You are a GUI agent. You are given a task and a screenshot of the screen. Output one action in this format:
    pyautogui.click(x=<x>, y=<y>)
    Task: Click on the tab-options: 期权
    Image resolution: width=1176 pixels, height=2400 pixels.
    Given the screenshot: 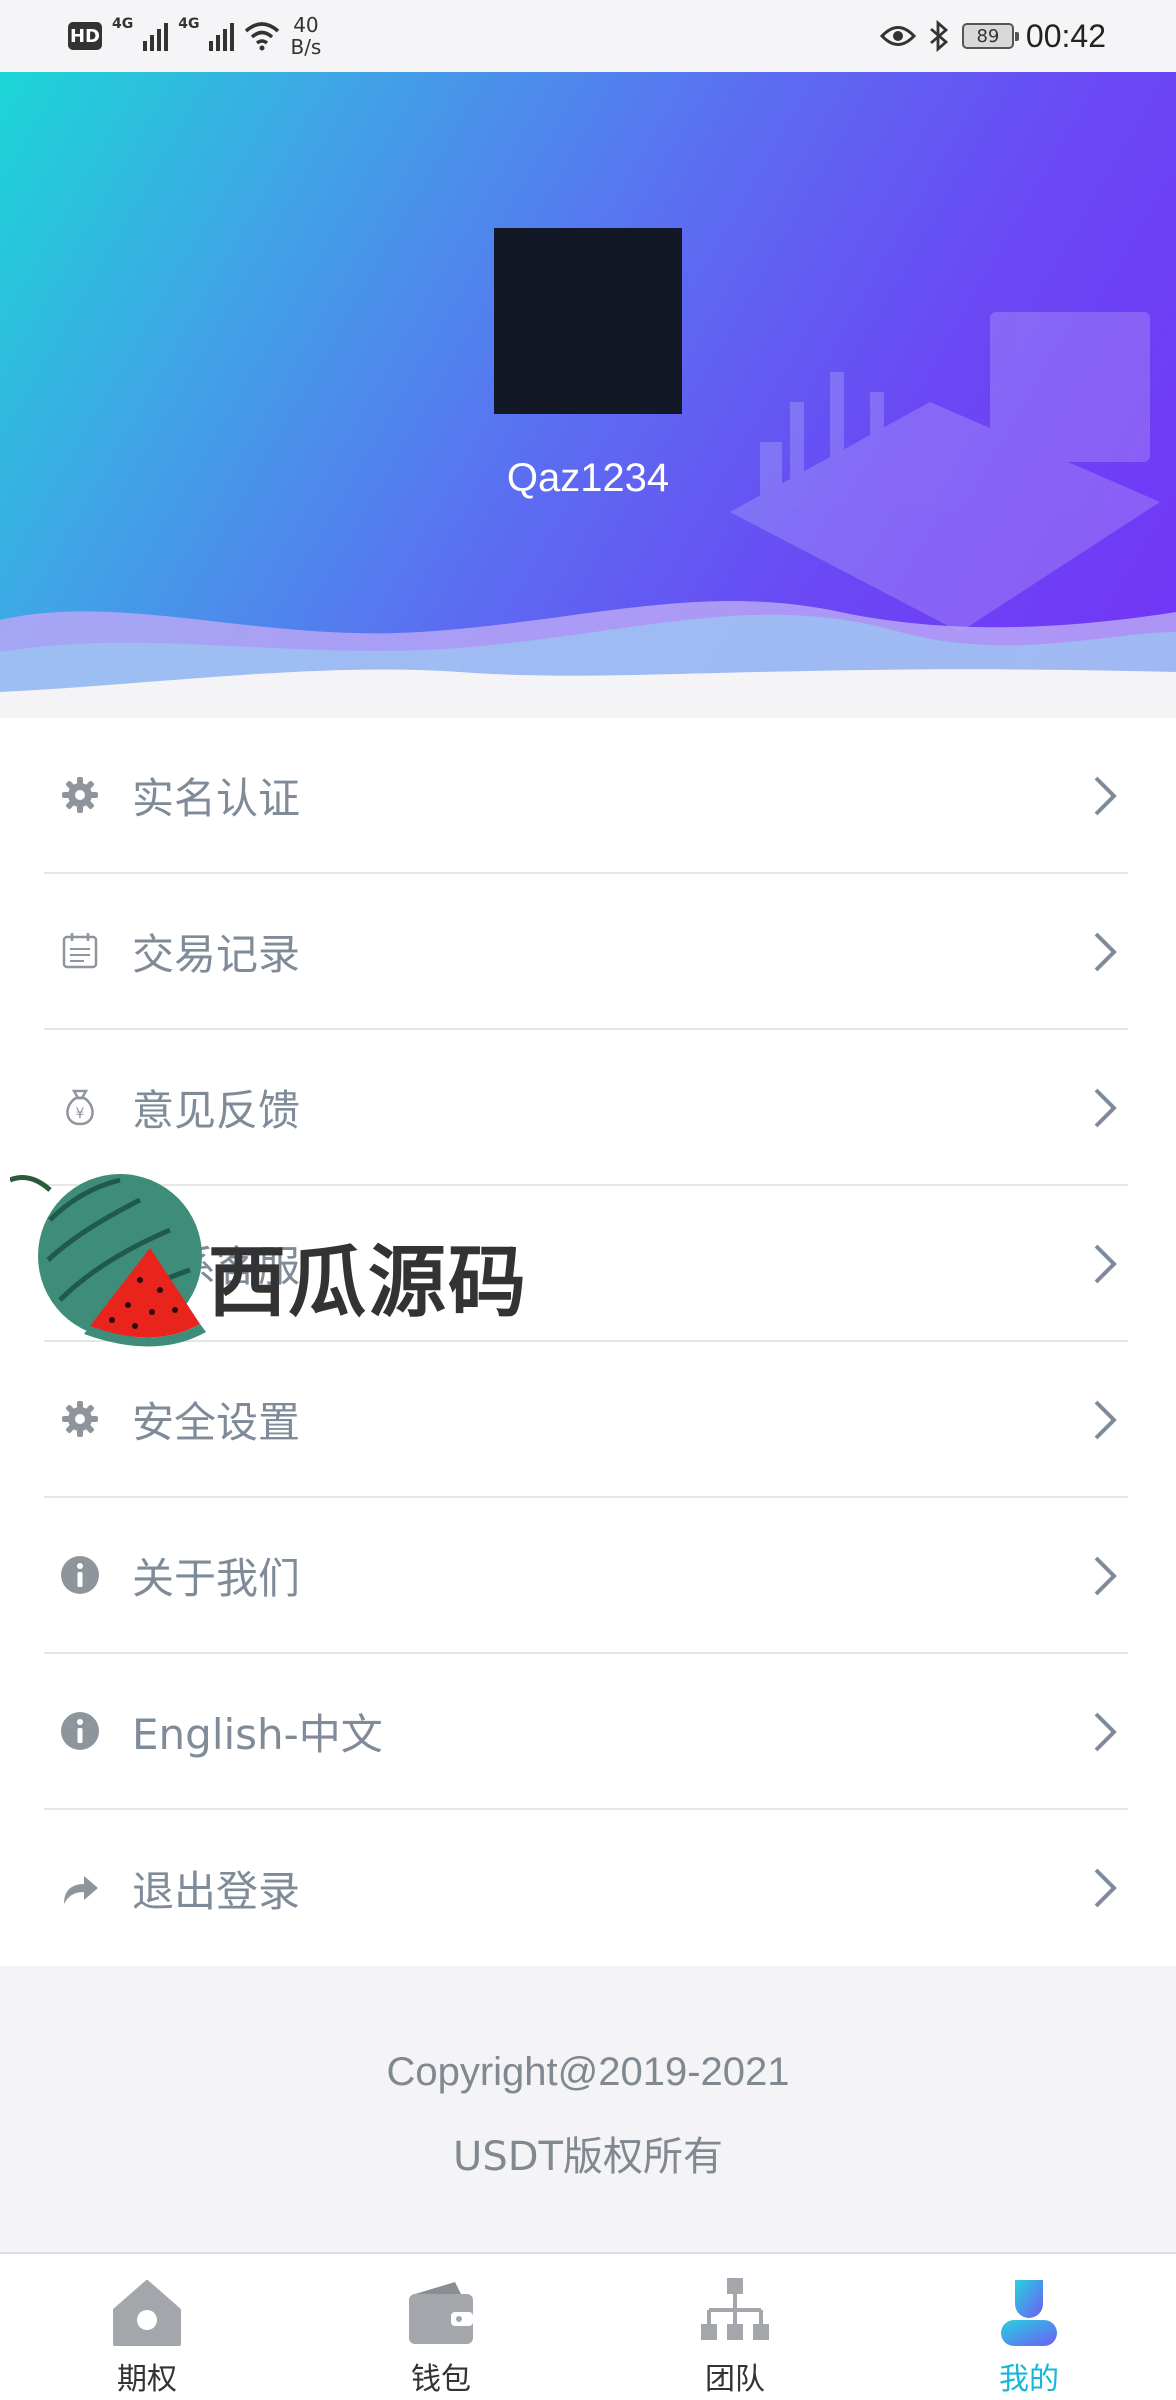 What is the action you would take?
    pyautogui.click(x=147, y=2327)
    